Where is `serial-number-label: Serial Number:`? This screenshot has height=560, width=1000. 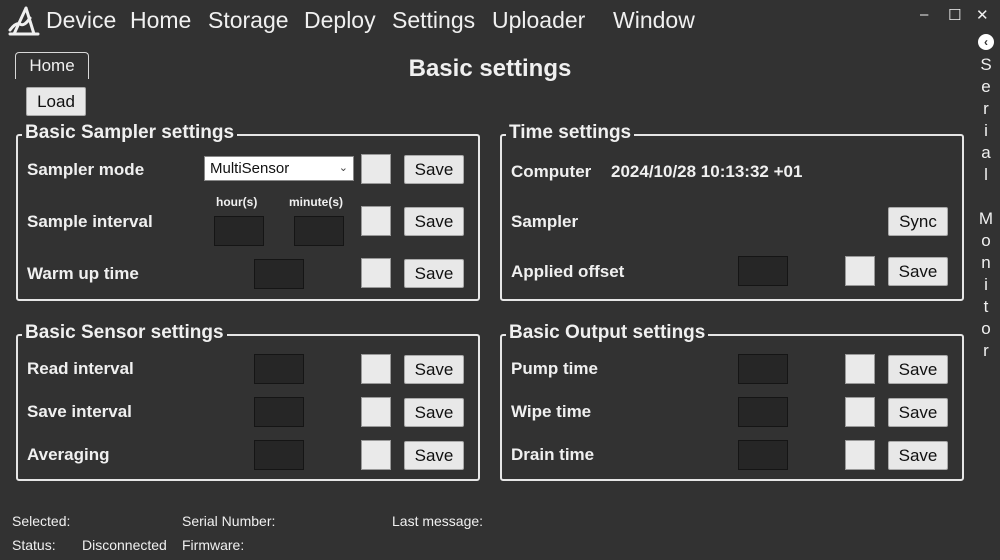
serial-number-label: Serial Number: is located at coordinates (229, 521).